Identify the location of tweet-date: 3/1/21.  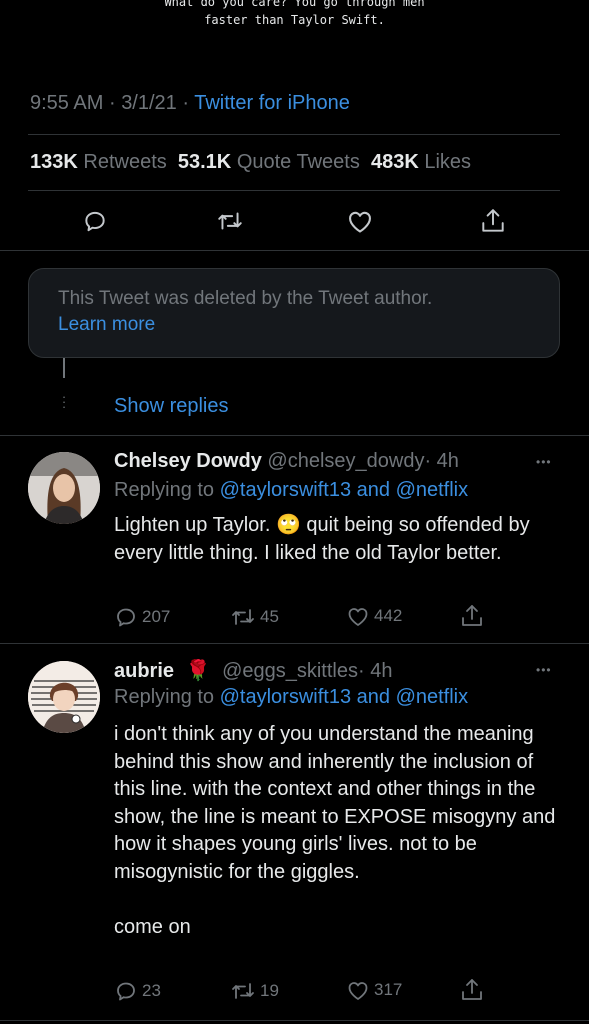
(149, 103).